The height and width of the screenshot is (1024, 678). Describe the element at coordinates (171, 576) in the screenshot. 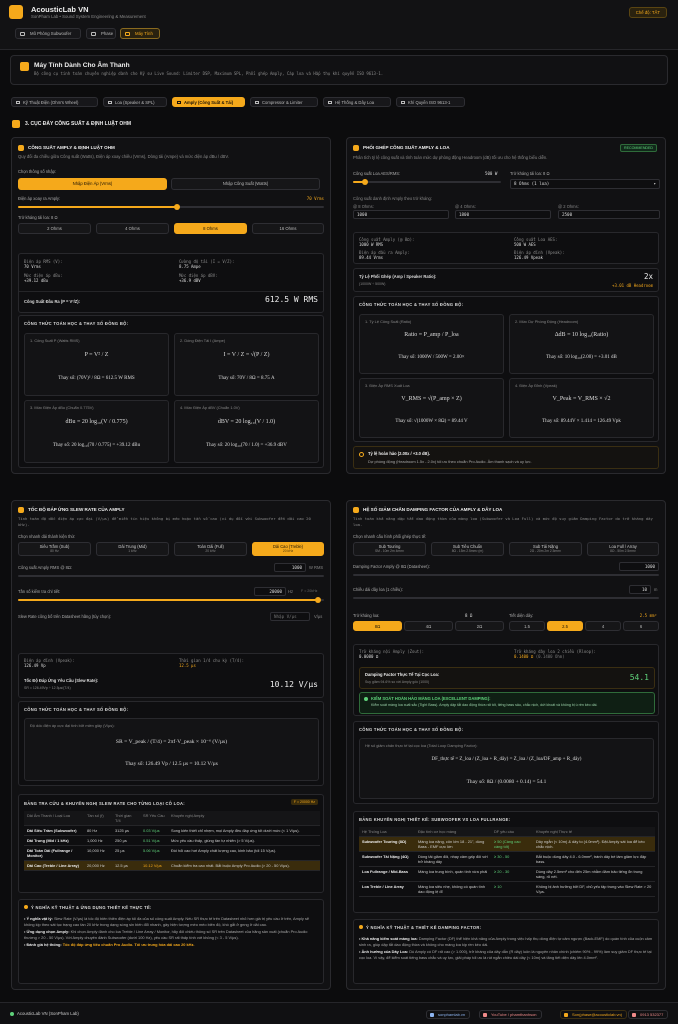

I see `power-slider` at that location.